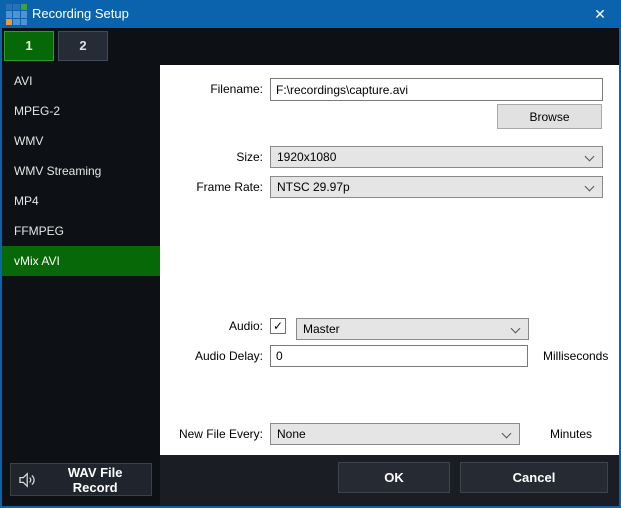  I want to click on tab-recorder-1: 1, so click(29, 46).